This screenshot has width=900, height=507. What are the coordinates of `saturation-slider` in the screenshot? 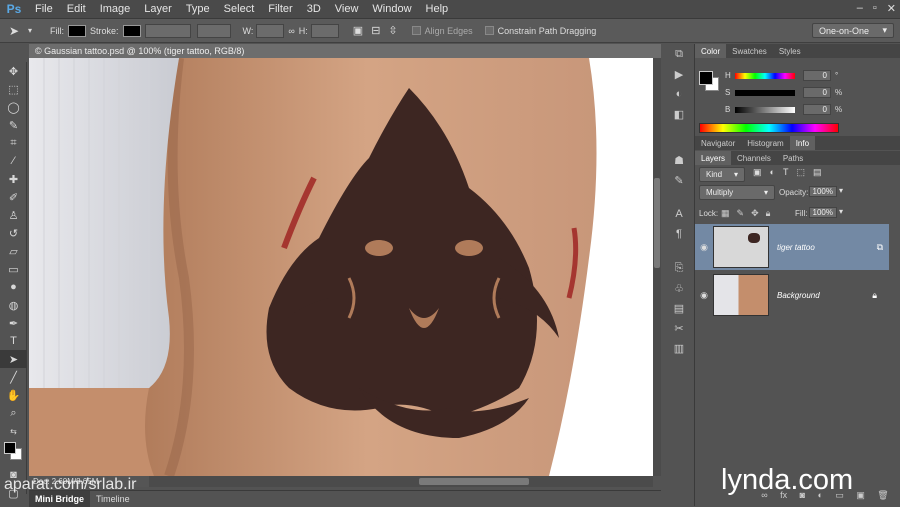 It's located at (765, 92).